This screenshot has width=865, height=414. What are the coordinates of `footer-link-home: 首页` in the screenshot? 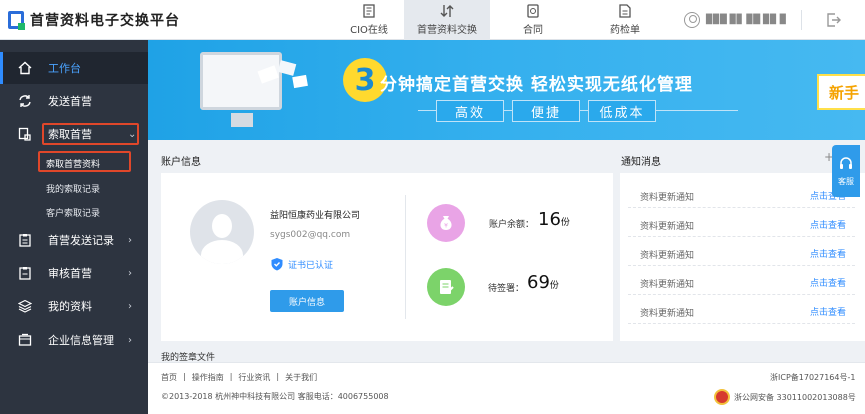 It's located at (169, 377).